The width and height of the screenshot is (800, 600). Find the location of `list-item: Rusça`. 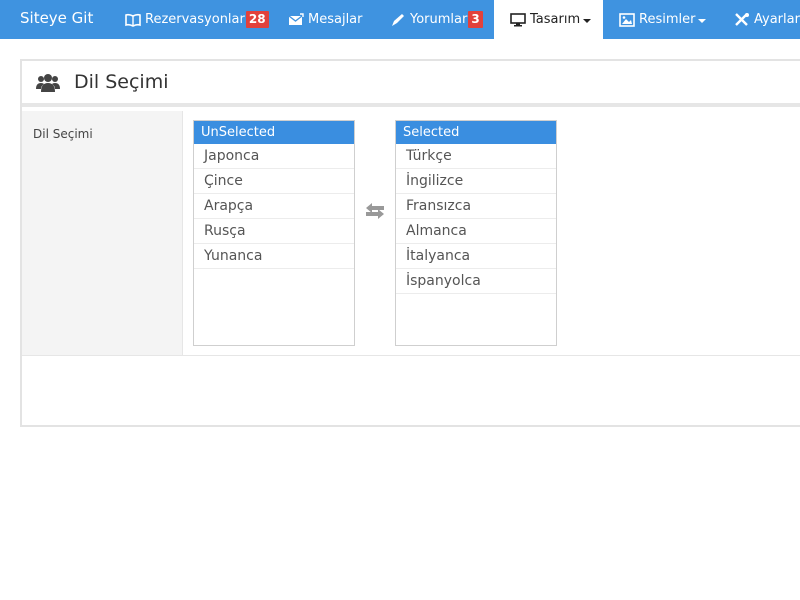

list-item: Rusça is located at coordinates (274, 231).